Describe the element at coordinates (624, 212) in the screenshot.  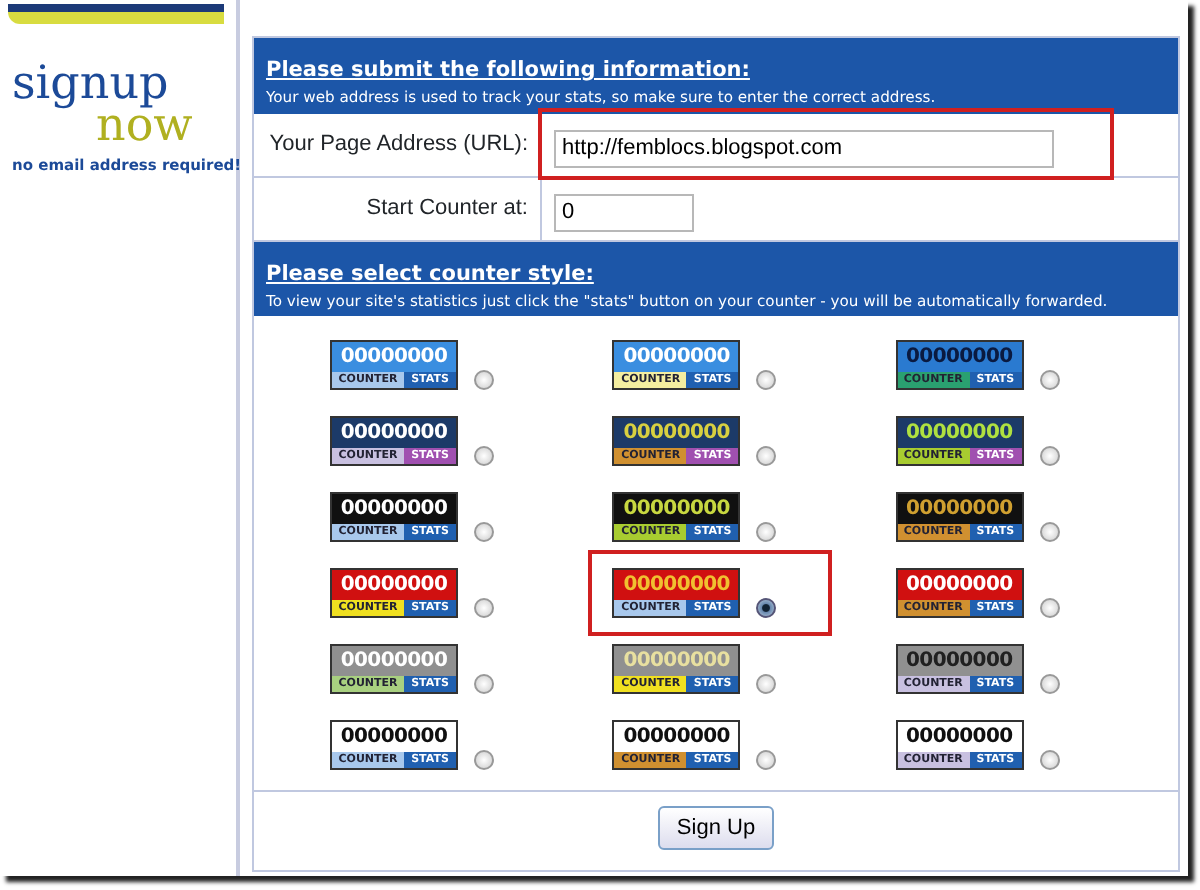
I see `input-field: 0` at that location.